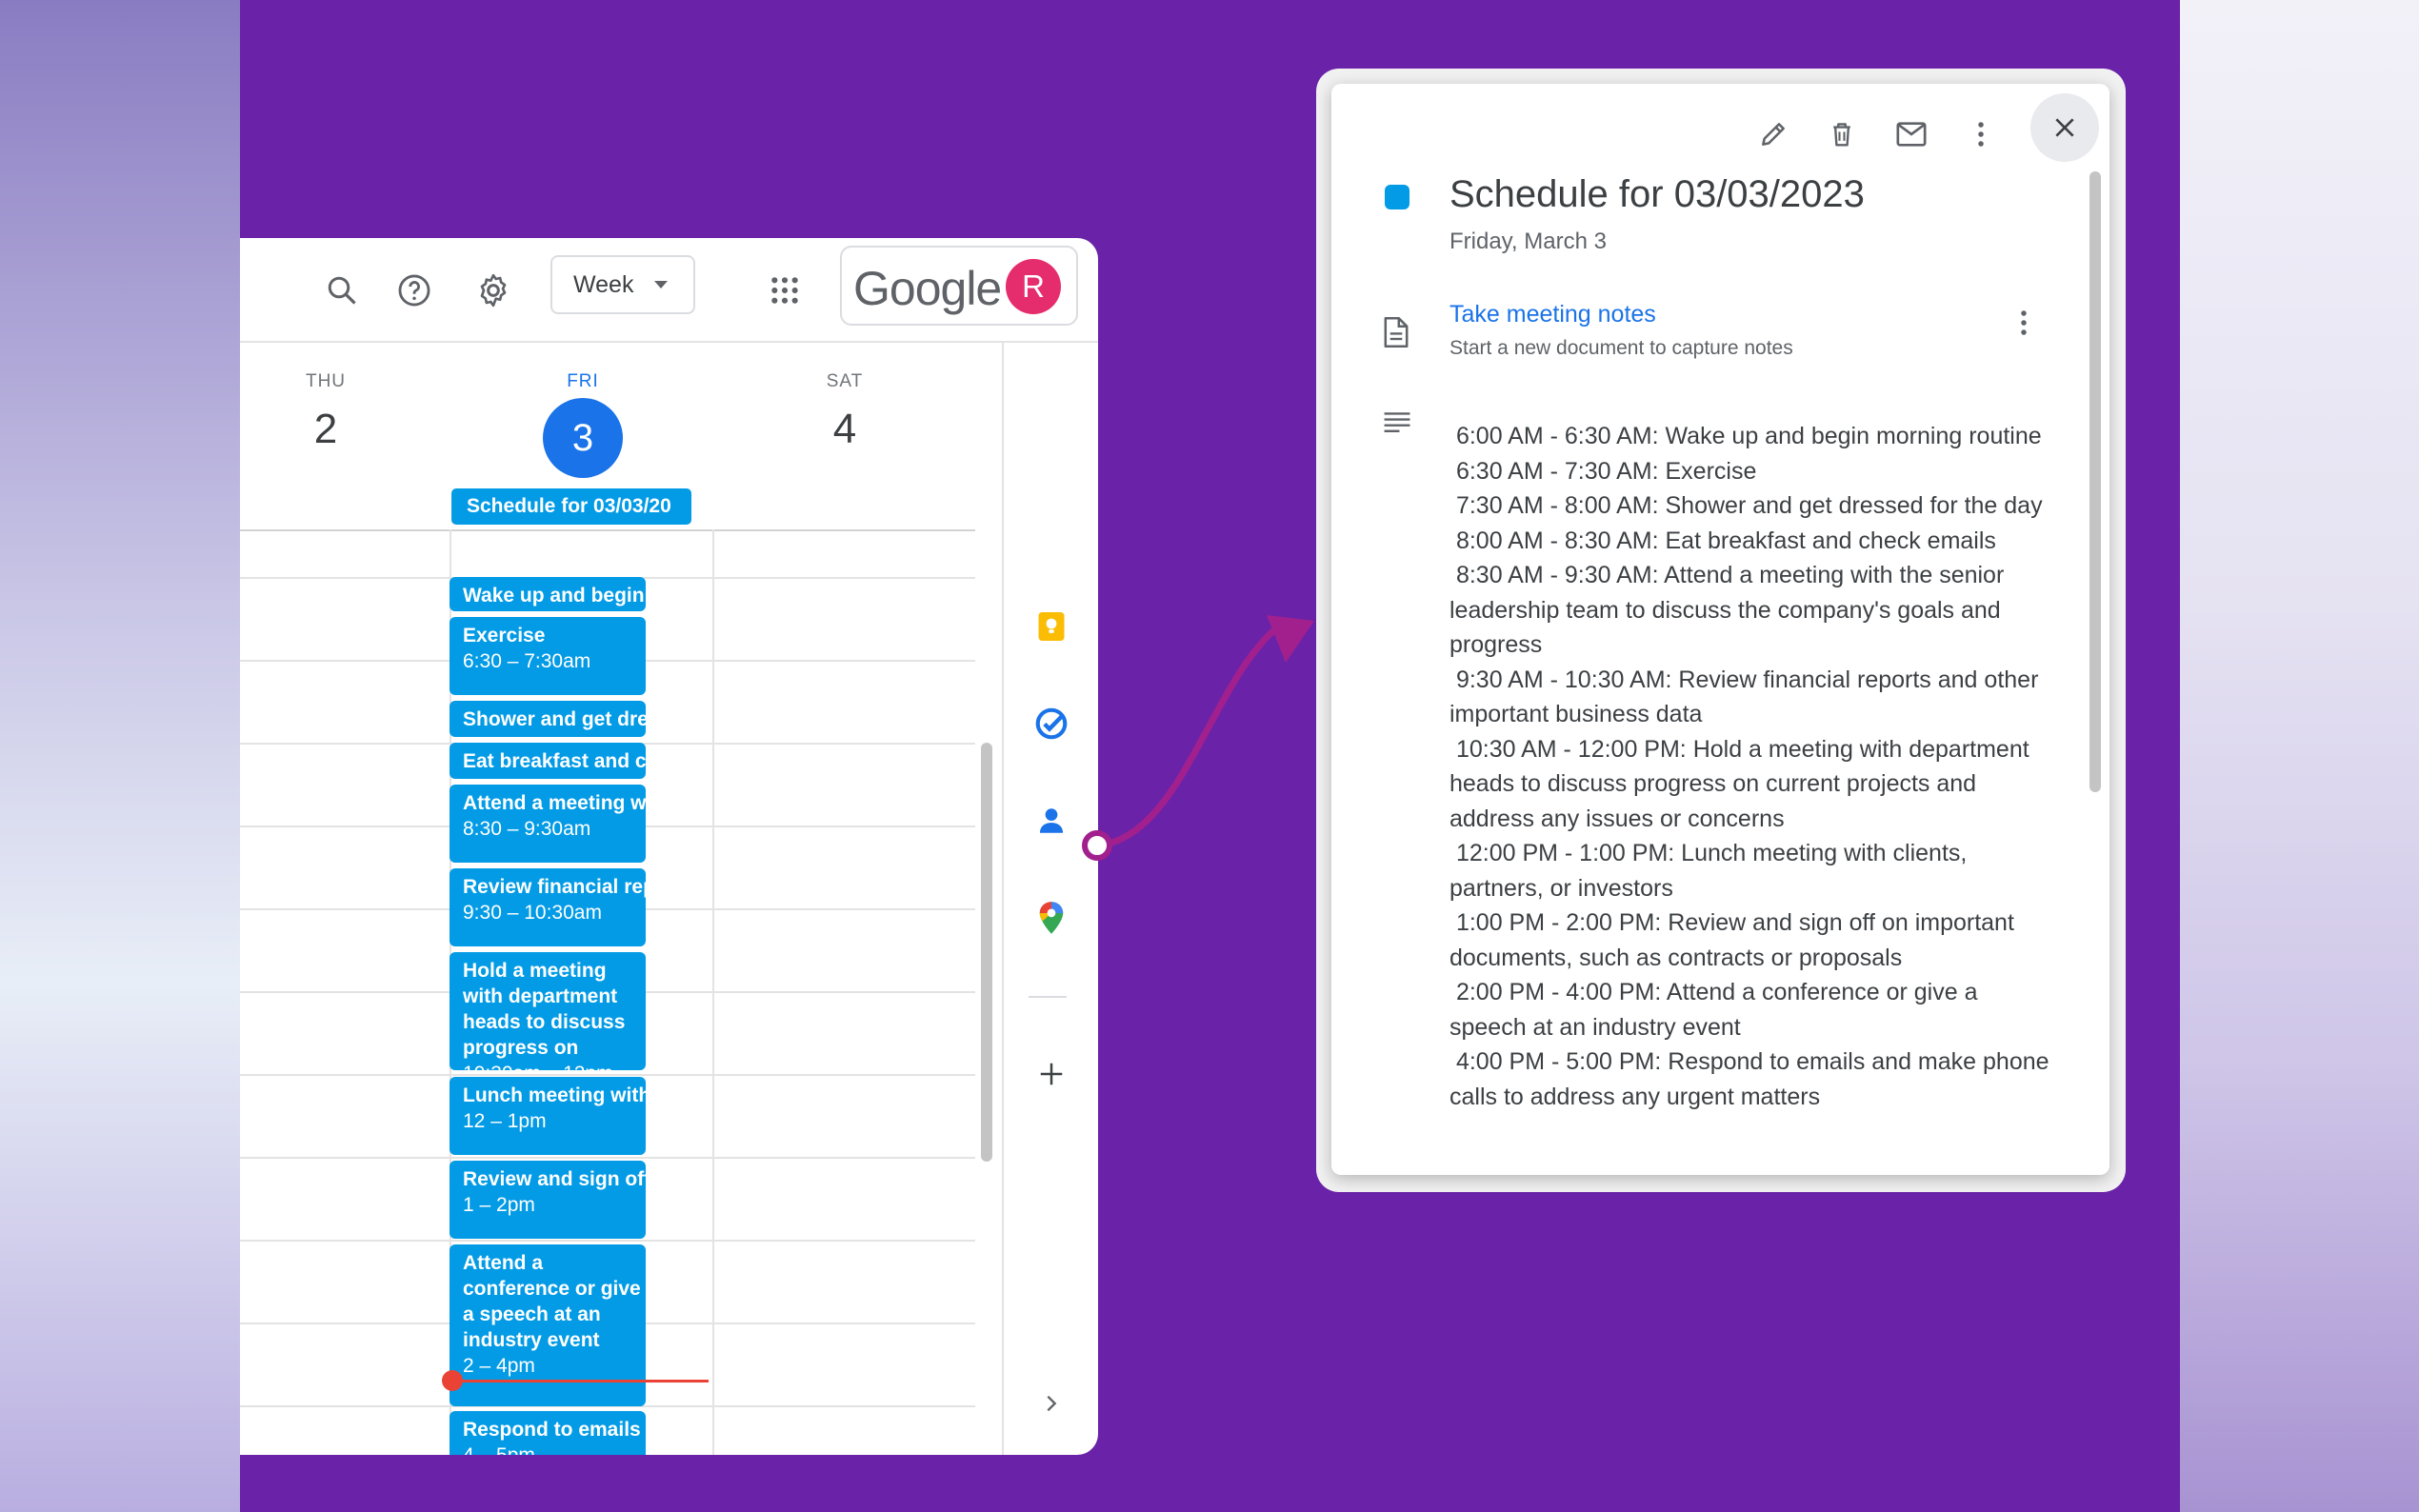 The width and height of the screenshot is (2419, 1512). Describe the element at coordinates (554, 1095) in the screenshot. I see `event-title: Lunch meeting with clie` at that location.